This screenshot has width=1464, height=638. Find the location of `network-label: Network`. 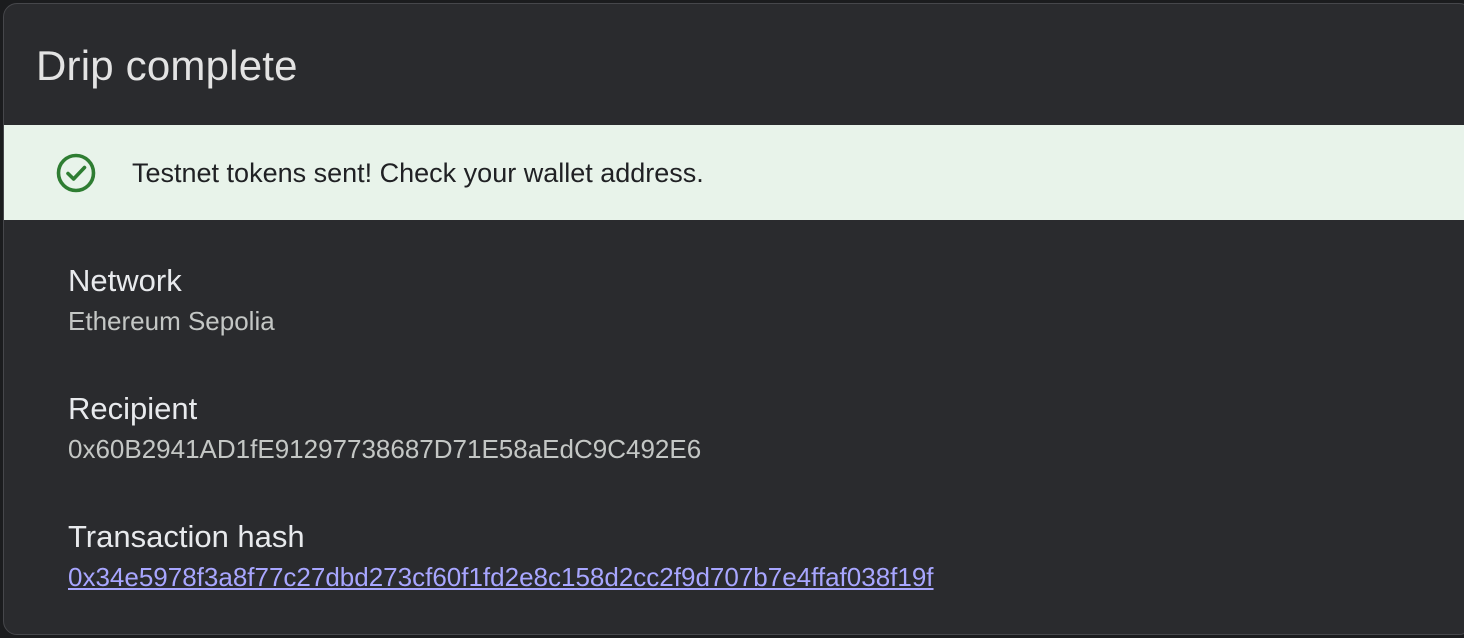

network-label: Network is located at coordinates (125, 280).